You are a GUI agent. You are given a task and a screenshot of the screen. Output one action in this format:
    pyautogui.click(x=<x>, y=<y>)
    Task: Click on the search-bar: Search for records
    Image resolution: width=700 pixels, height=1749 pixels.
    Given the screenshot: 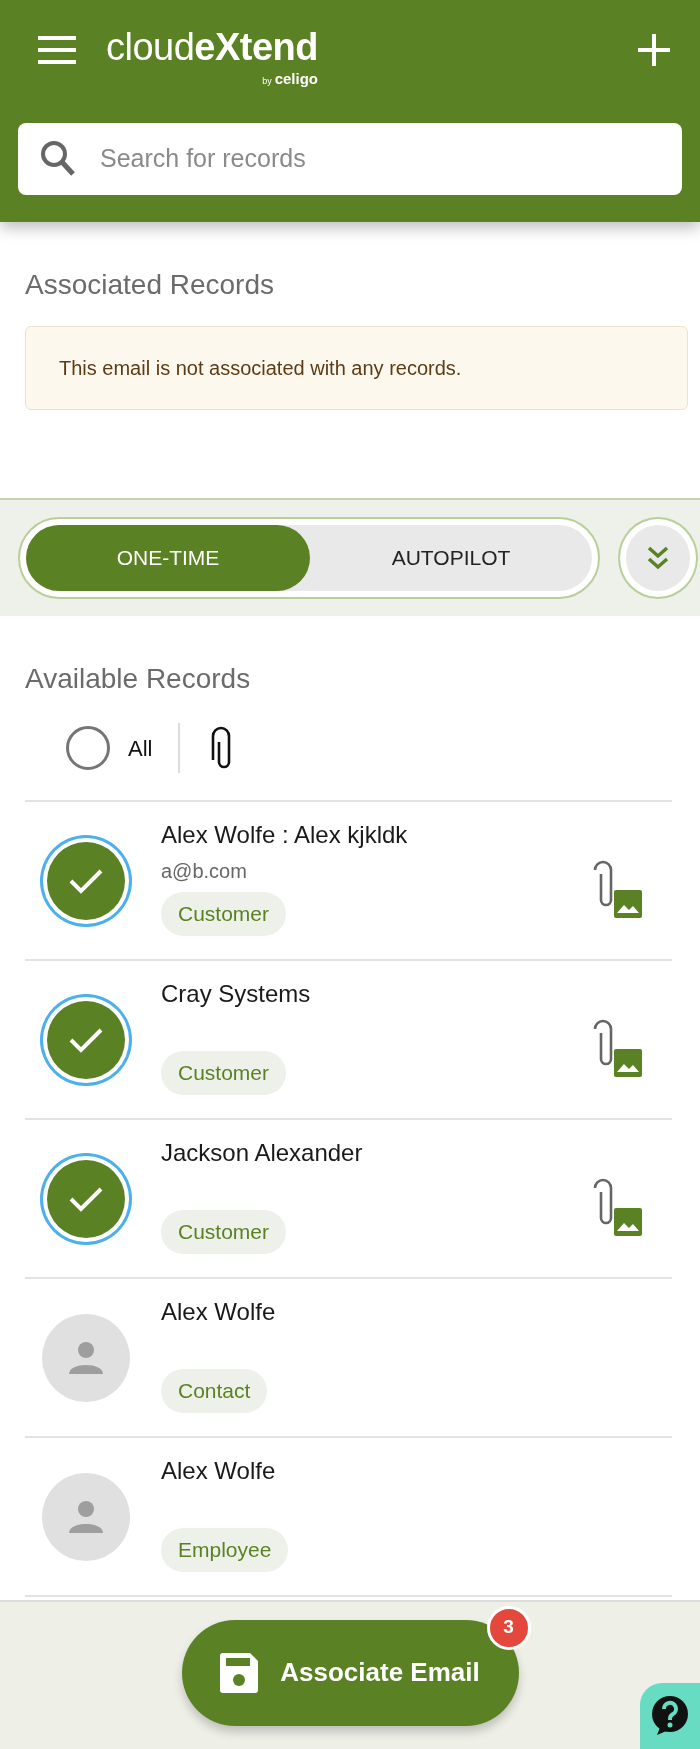 What is the action you would take?
    pyautogui.click(x=350, y=158)
    